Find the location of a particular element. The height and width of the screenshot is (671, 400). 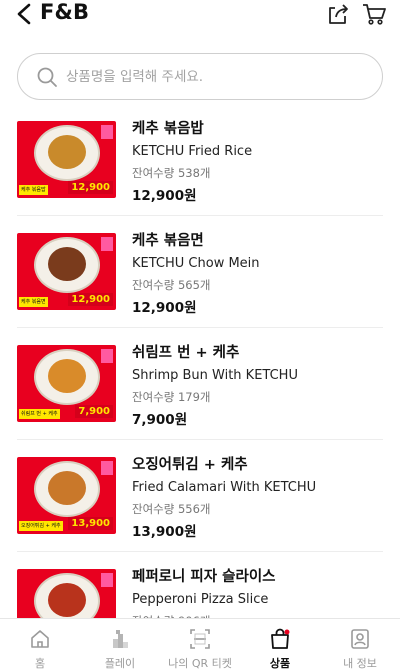

product-name-korean: 쉬림프 번 + 케추 is located at coordinates (186, 353).